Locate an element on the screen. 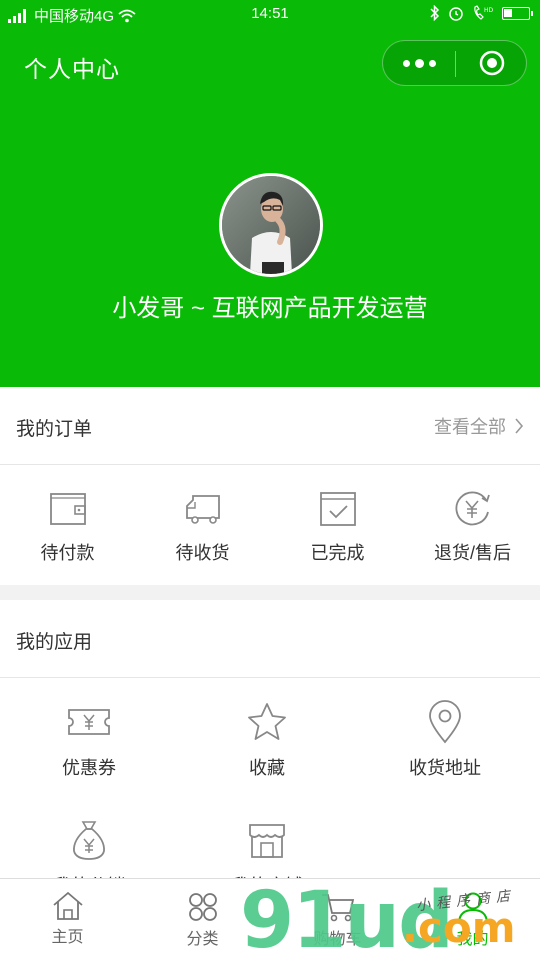 The image size is (540, 960). order-pending-payment: 待付款 is located at coordinates (67, 525).